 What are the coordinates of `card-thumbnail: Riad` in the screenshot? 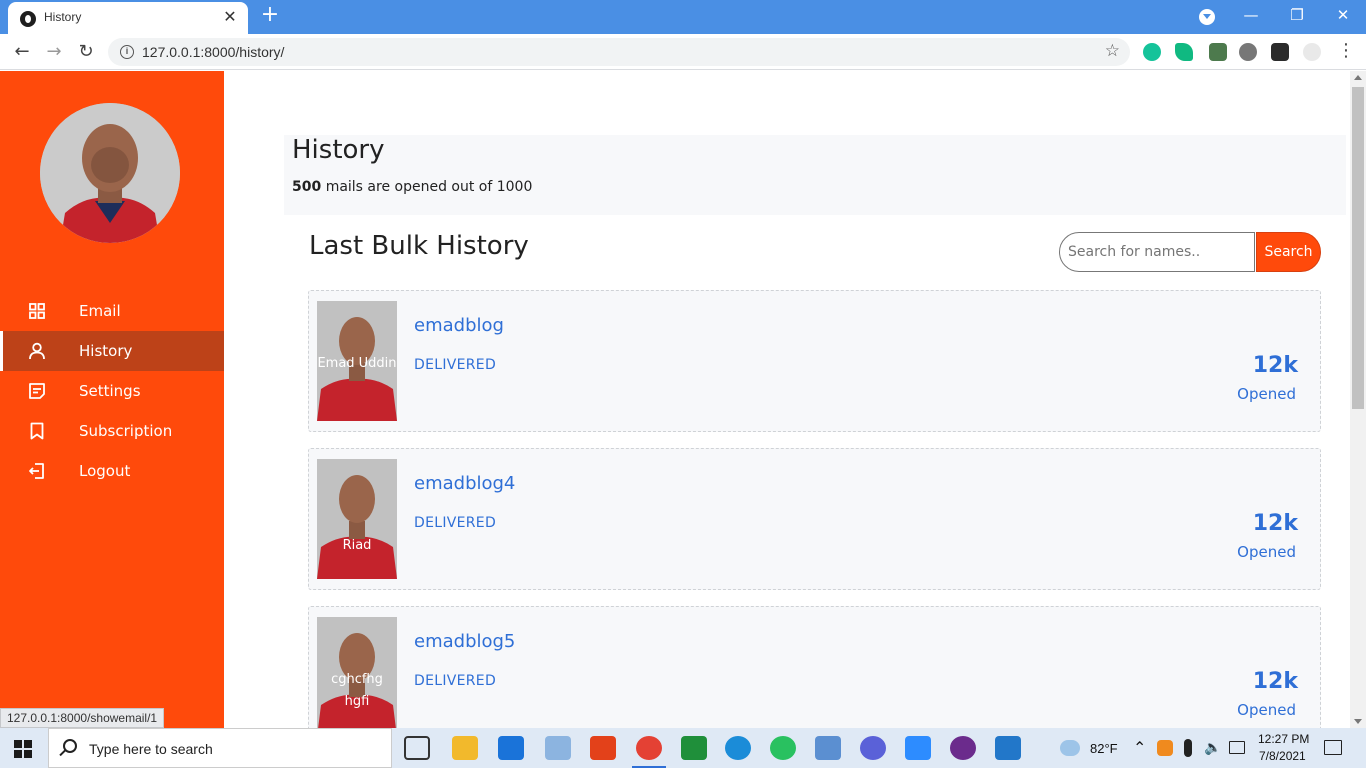 It's located at (357, 519).